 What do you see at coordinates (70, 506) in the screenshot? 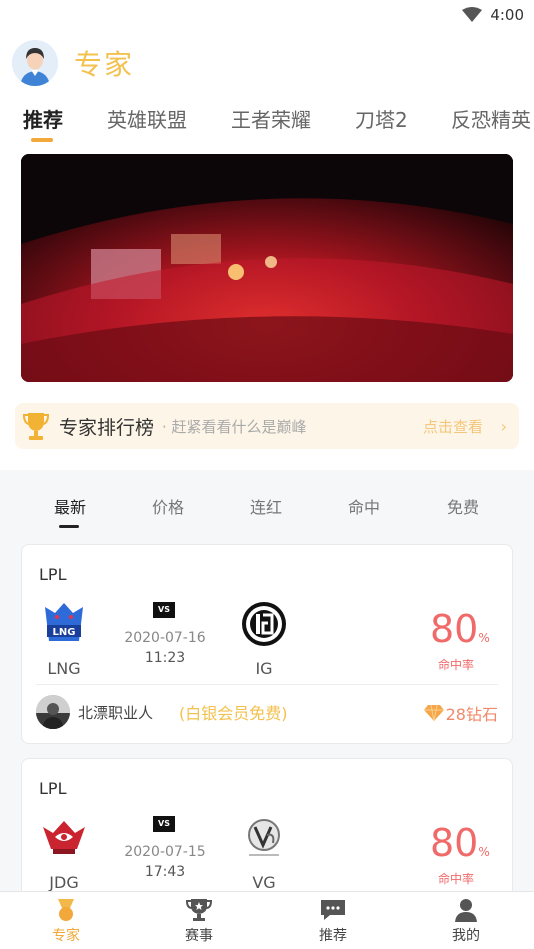
I see `sort-tab-latest: 最新` at bounding box center [70, 506].